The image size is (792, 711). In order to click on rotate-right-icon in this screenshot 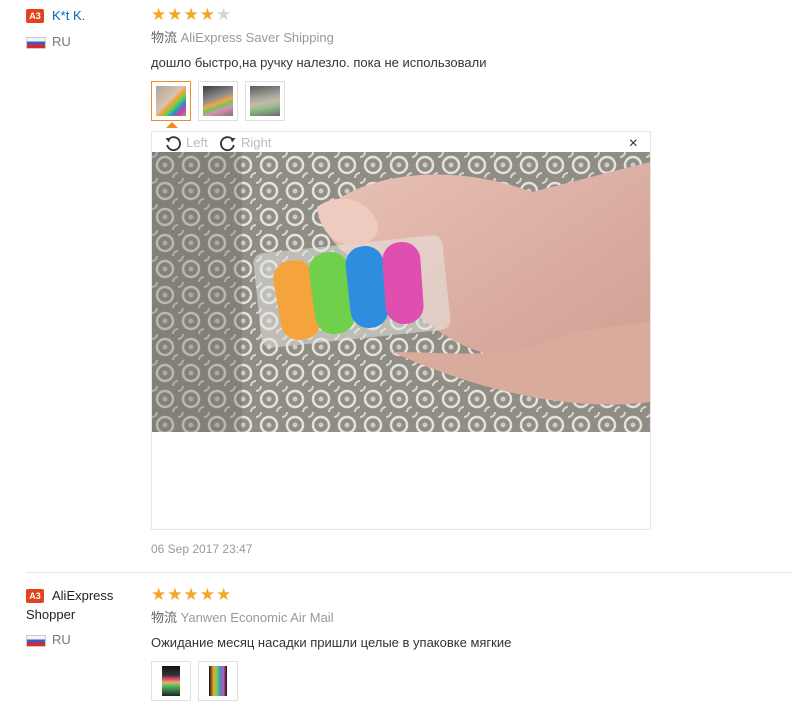, I will do `click(228, 143)`.